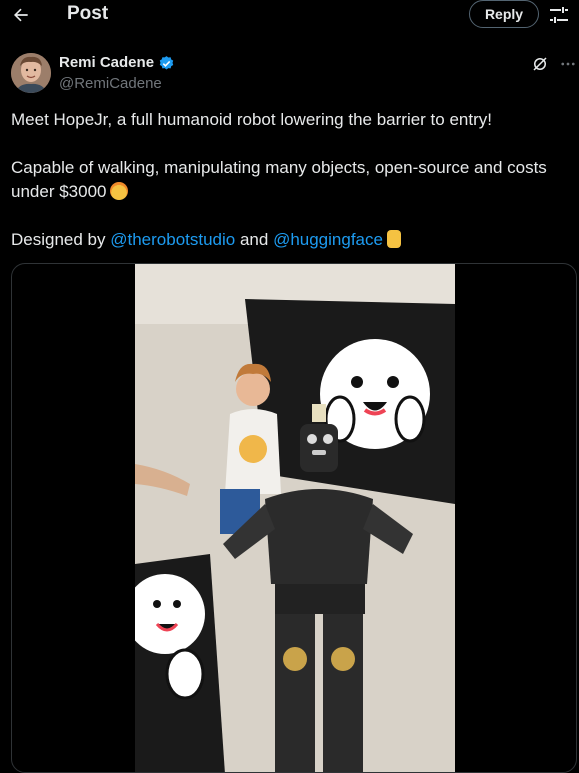 This screenshot has height=773, width=579. I want to click on author-handle: @RemiCadene, so click(110, 83).